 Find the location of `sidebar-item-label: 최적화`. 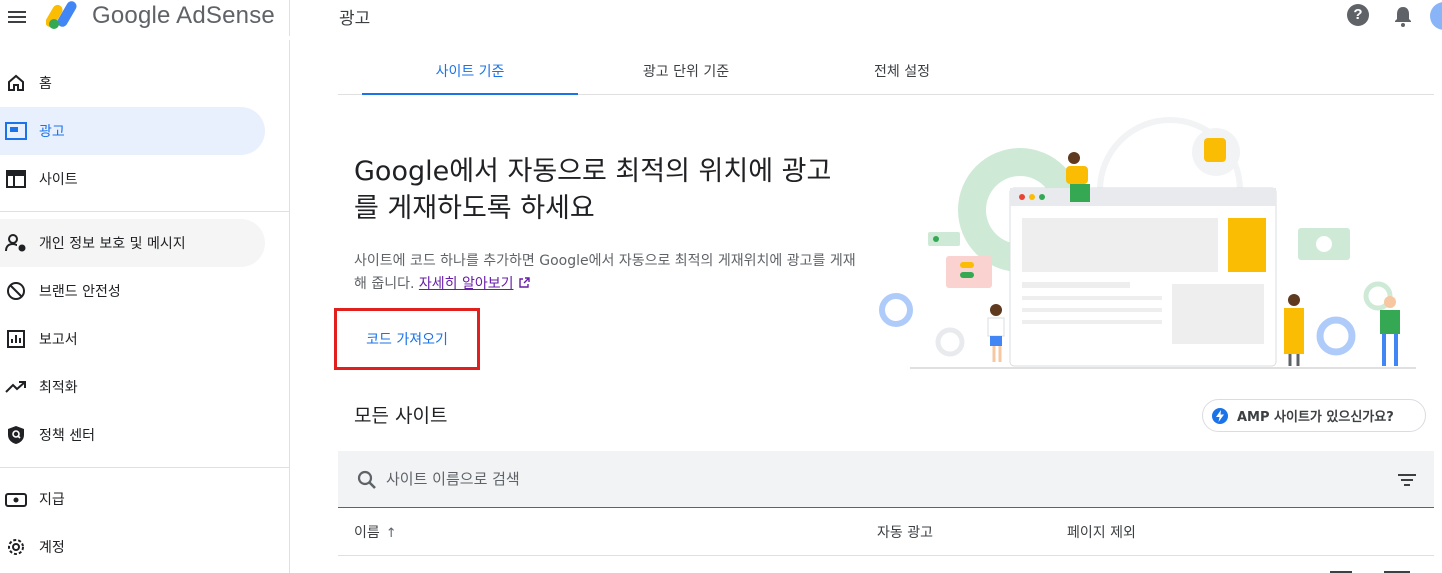

sidebar-item-label: 최적화 is located at coordinates (58, 388).